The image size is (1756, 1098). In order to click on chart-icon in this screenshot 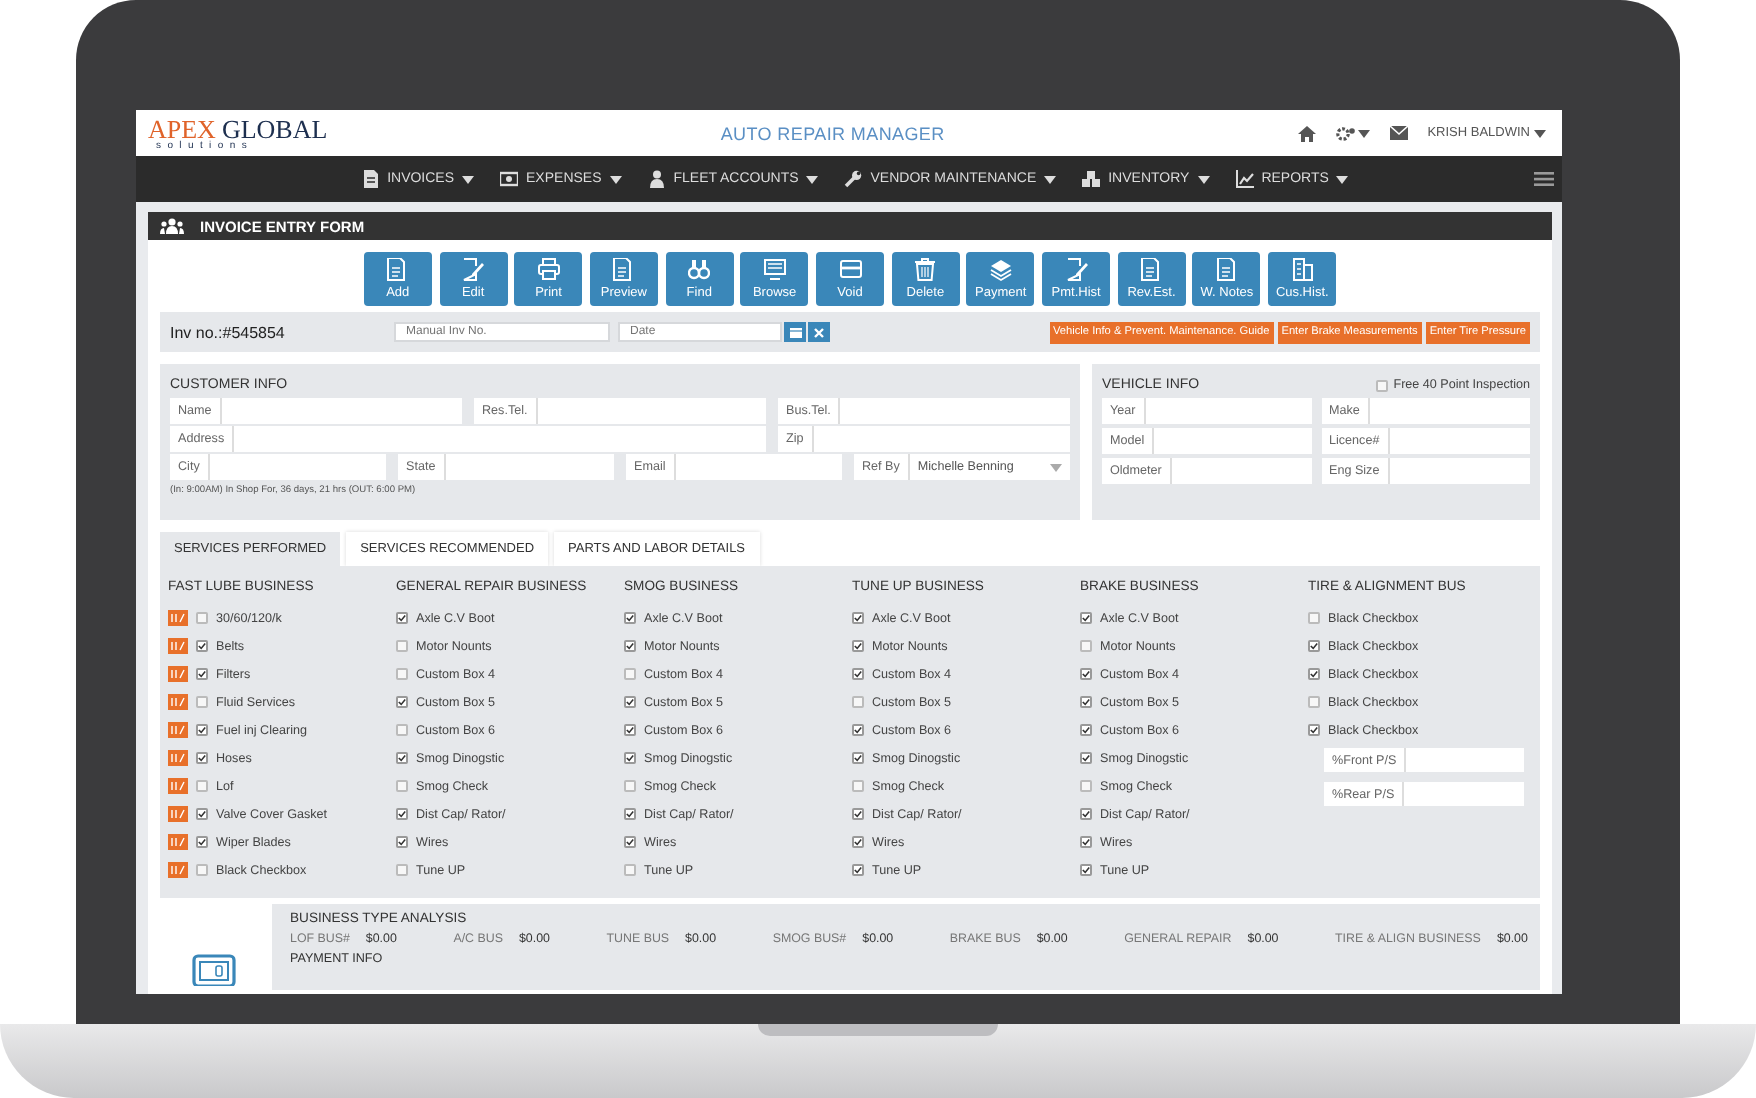, I will do `click(1244, 179)`.